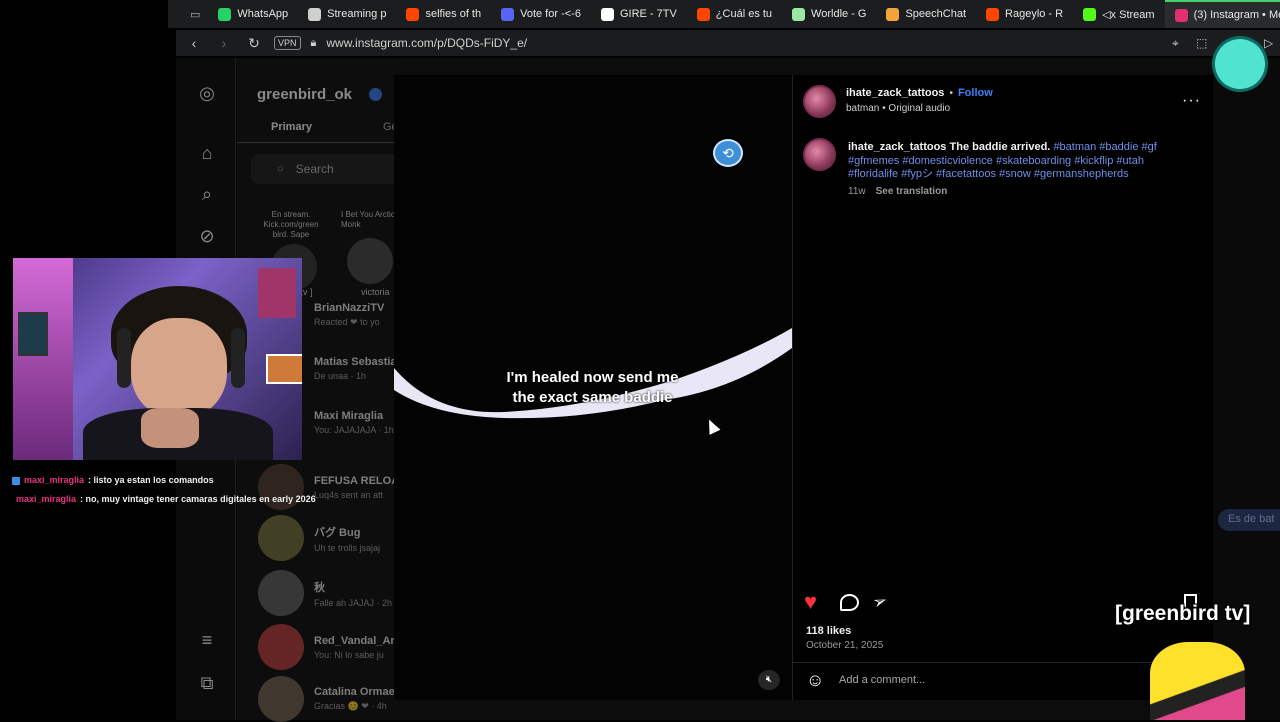 This screenshot has height=722, width=1280. What do you see at coordinates (291, 225) in the screenshot?
I see `note-bubble: En stream. Kick.com/green bird. Sape` at bounding box center [291, 225].